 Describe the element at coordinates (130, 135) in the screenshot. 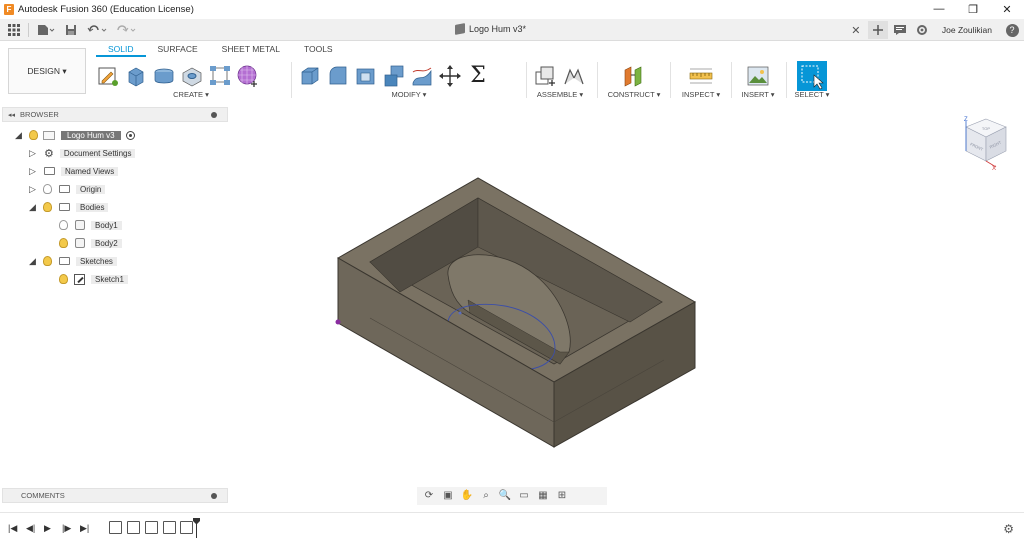

I see `activate-radio-icon` at that location.